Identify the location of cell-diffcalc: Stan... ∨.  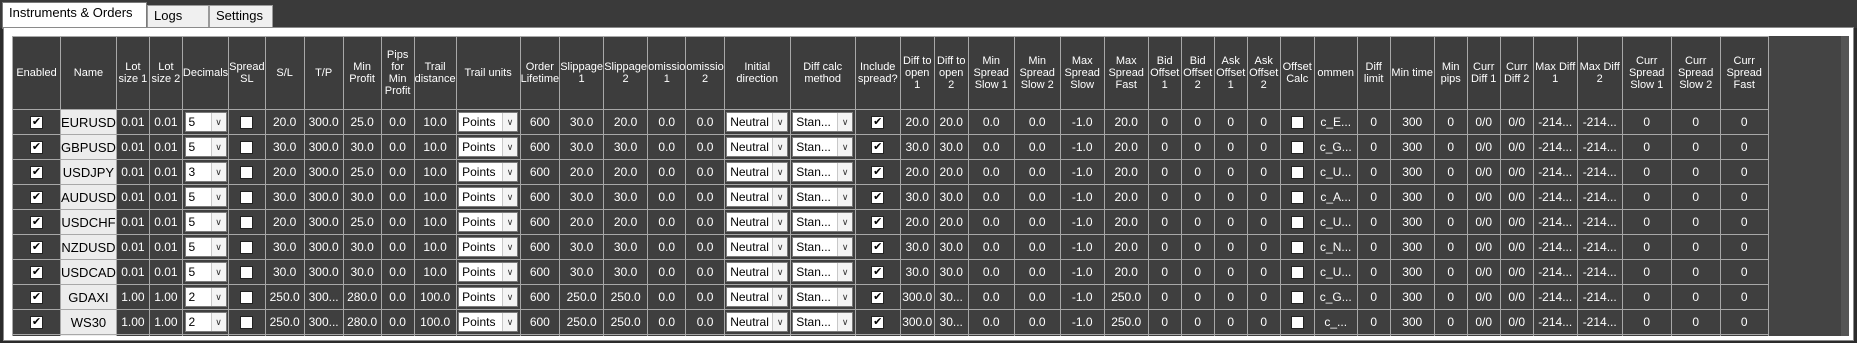
(822, 297).